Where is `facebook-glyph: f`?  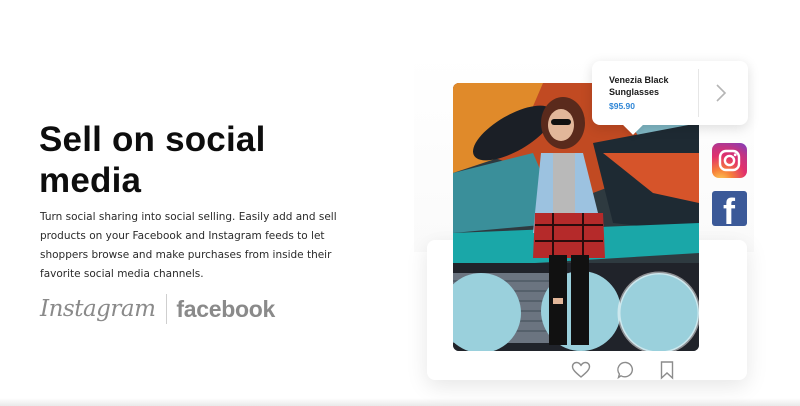 facebook-glyph: f is located at coordinates (729, 209).